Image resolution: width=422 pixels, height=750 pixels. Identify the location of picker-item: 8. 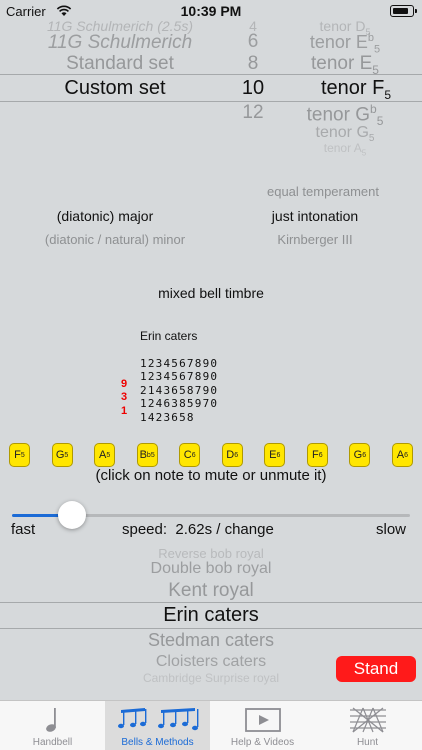
(253, 64).